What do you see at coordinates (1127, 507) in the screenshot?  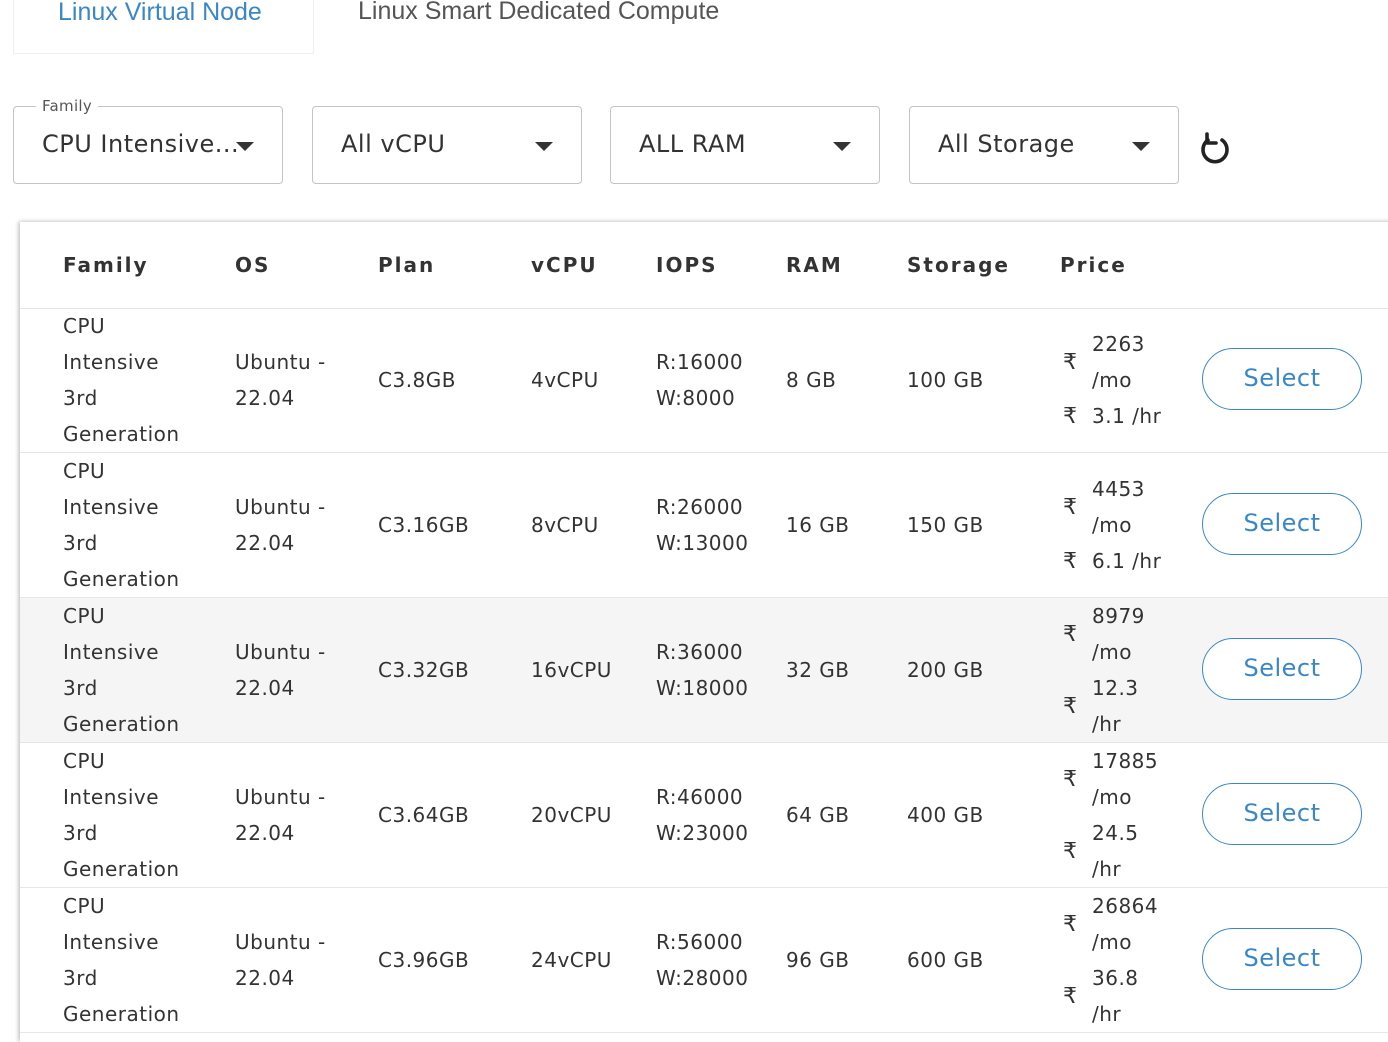 I see `cell-price-monthly: 4453/mo` at bounding box center [1127, 507].